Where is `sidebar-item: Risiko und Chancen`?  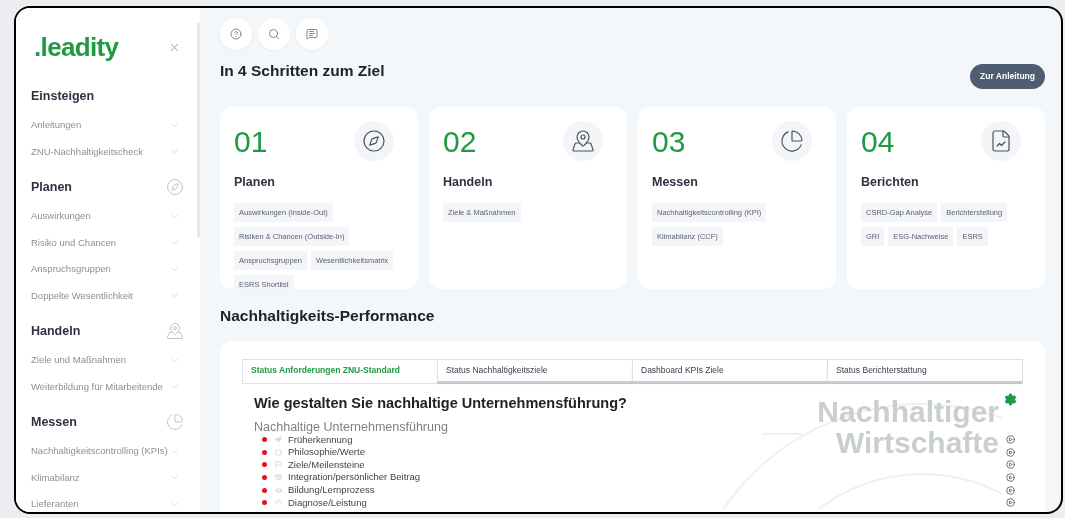 sidebar-item: Risiko und Chancen is located at coordinates (108, 242).